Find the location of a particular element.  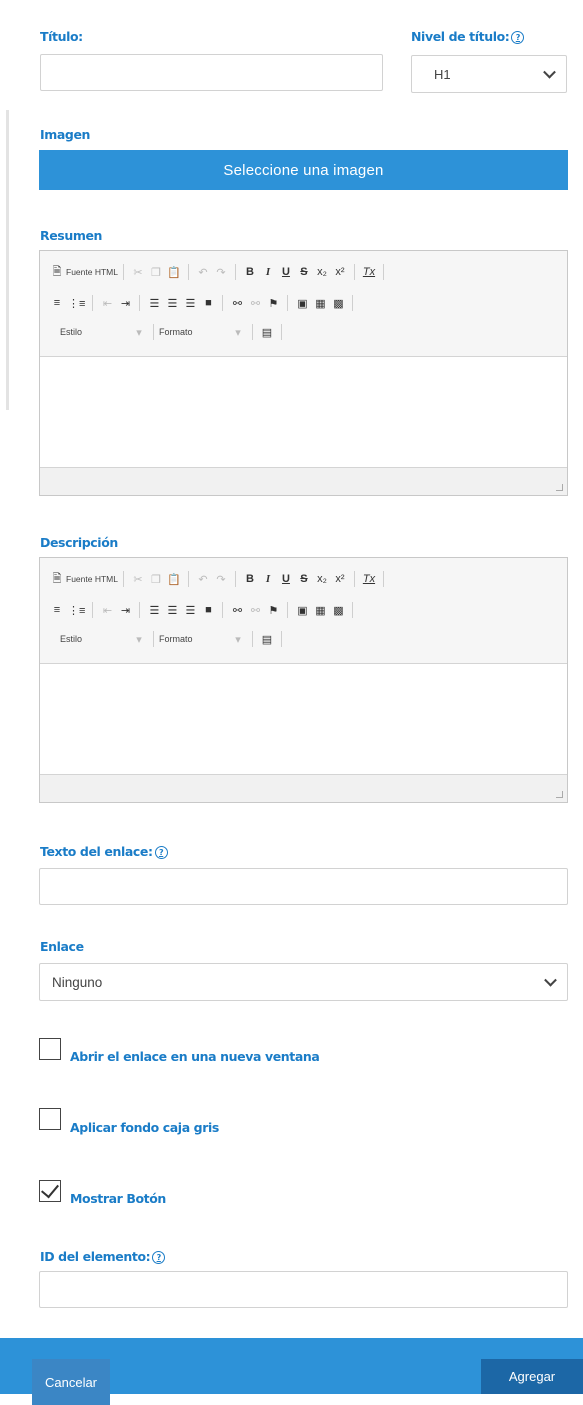

format-label: Formato is located at coordinates (176, 332).